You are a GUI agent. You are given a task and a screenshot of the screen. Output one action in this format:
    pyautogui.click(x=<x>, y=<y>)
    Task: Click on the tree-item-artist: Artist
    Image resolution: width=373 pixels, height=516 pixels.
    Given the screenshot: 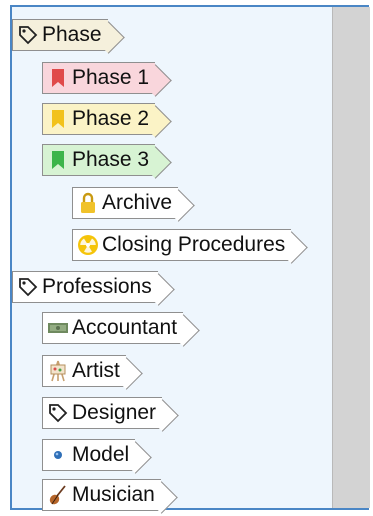 What is the action you would take?
    pyautogui.click(x=84, y=371)
    